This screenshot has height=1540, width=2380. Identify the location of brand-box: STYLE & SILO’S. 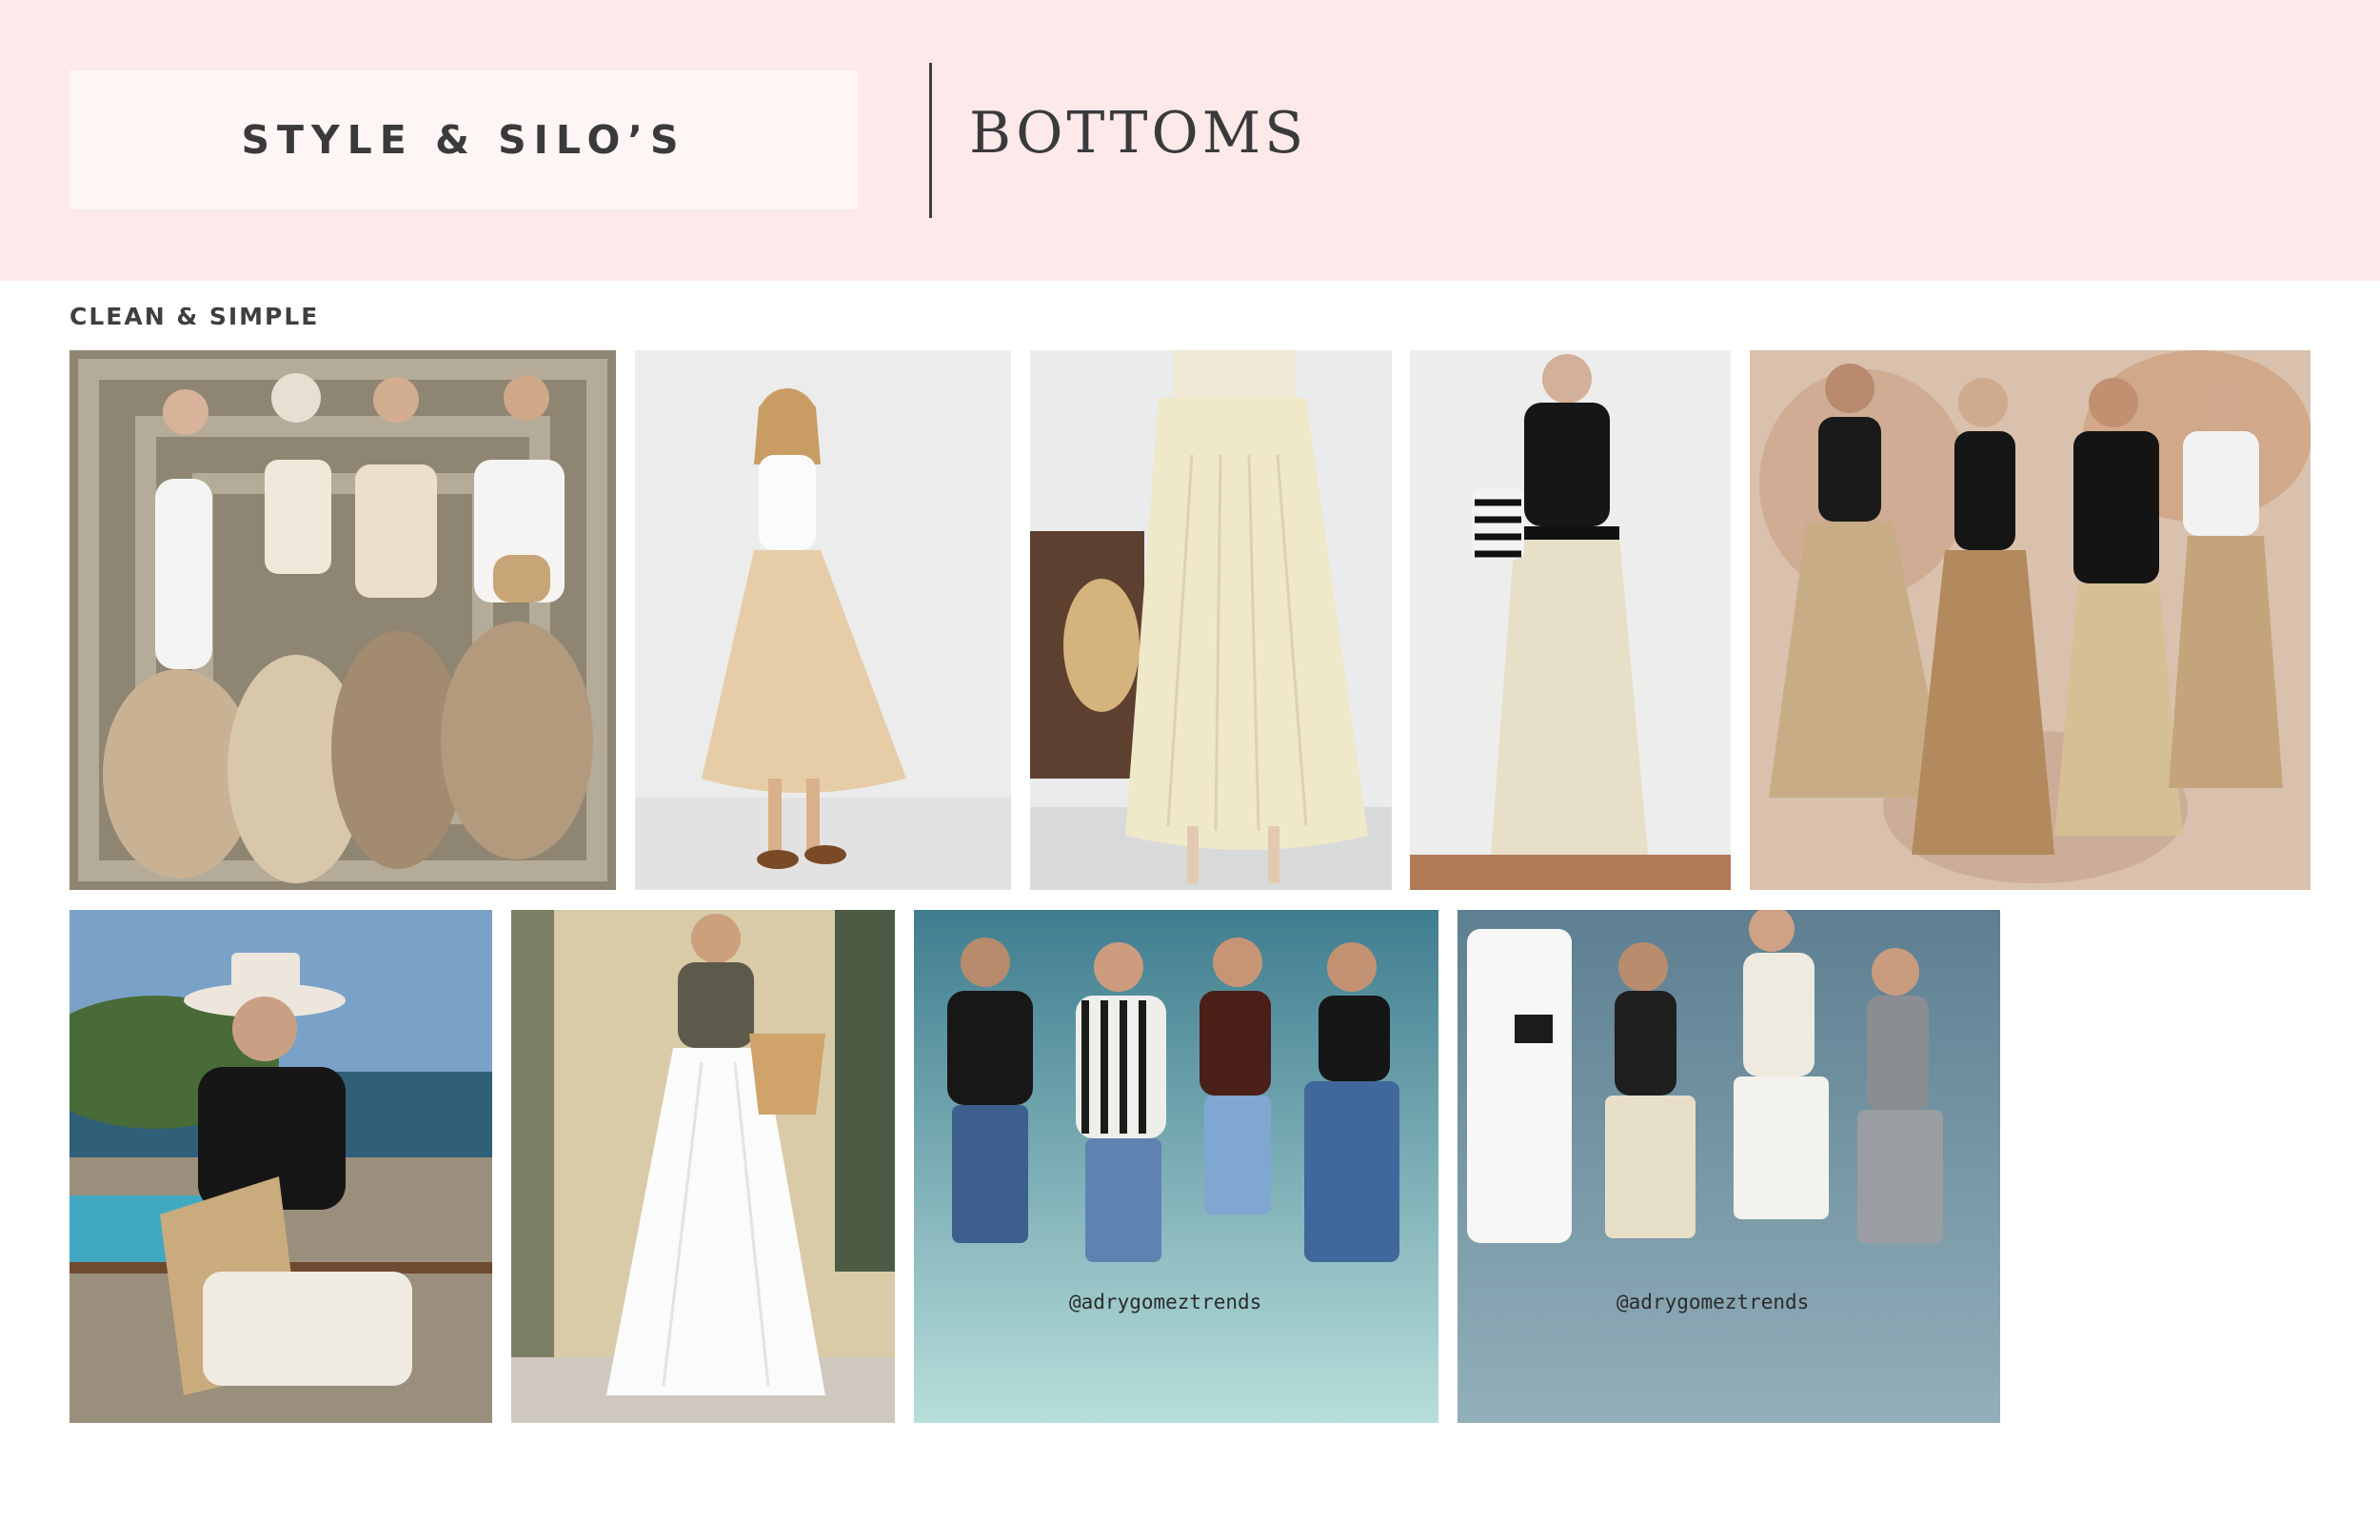
(463, 139).